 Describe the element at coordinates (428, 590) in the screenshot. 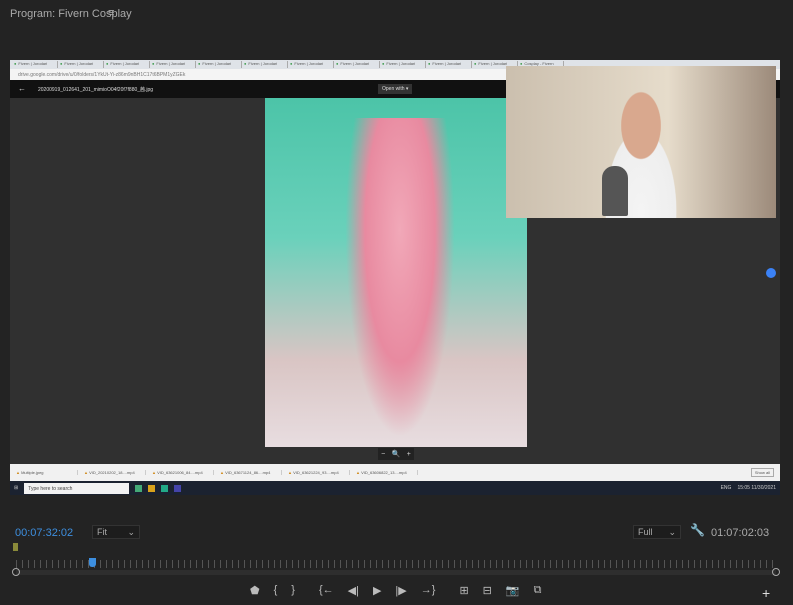

I see `go-to-out-button: →}` at that location.